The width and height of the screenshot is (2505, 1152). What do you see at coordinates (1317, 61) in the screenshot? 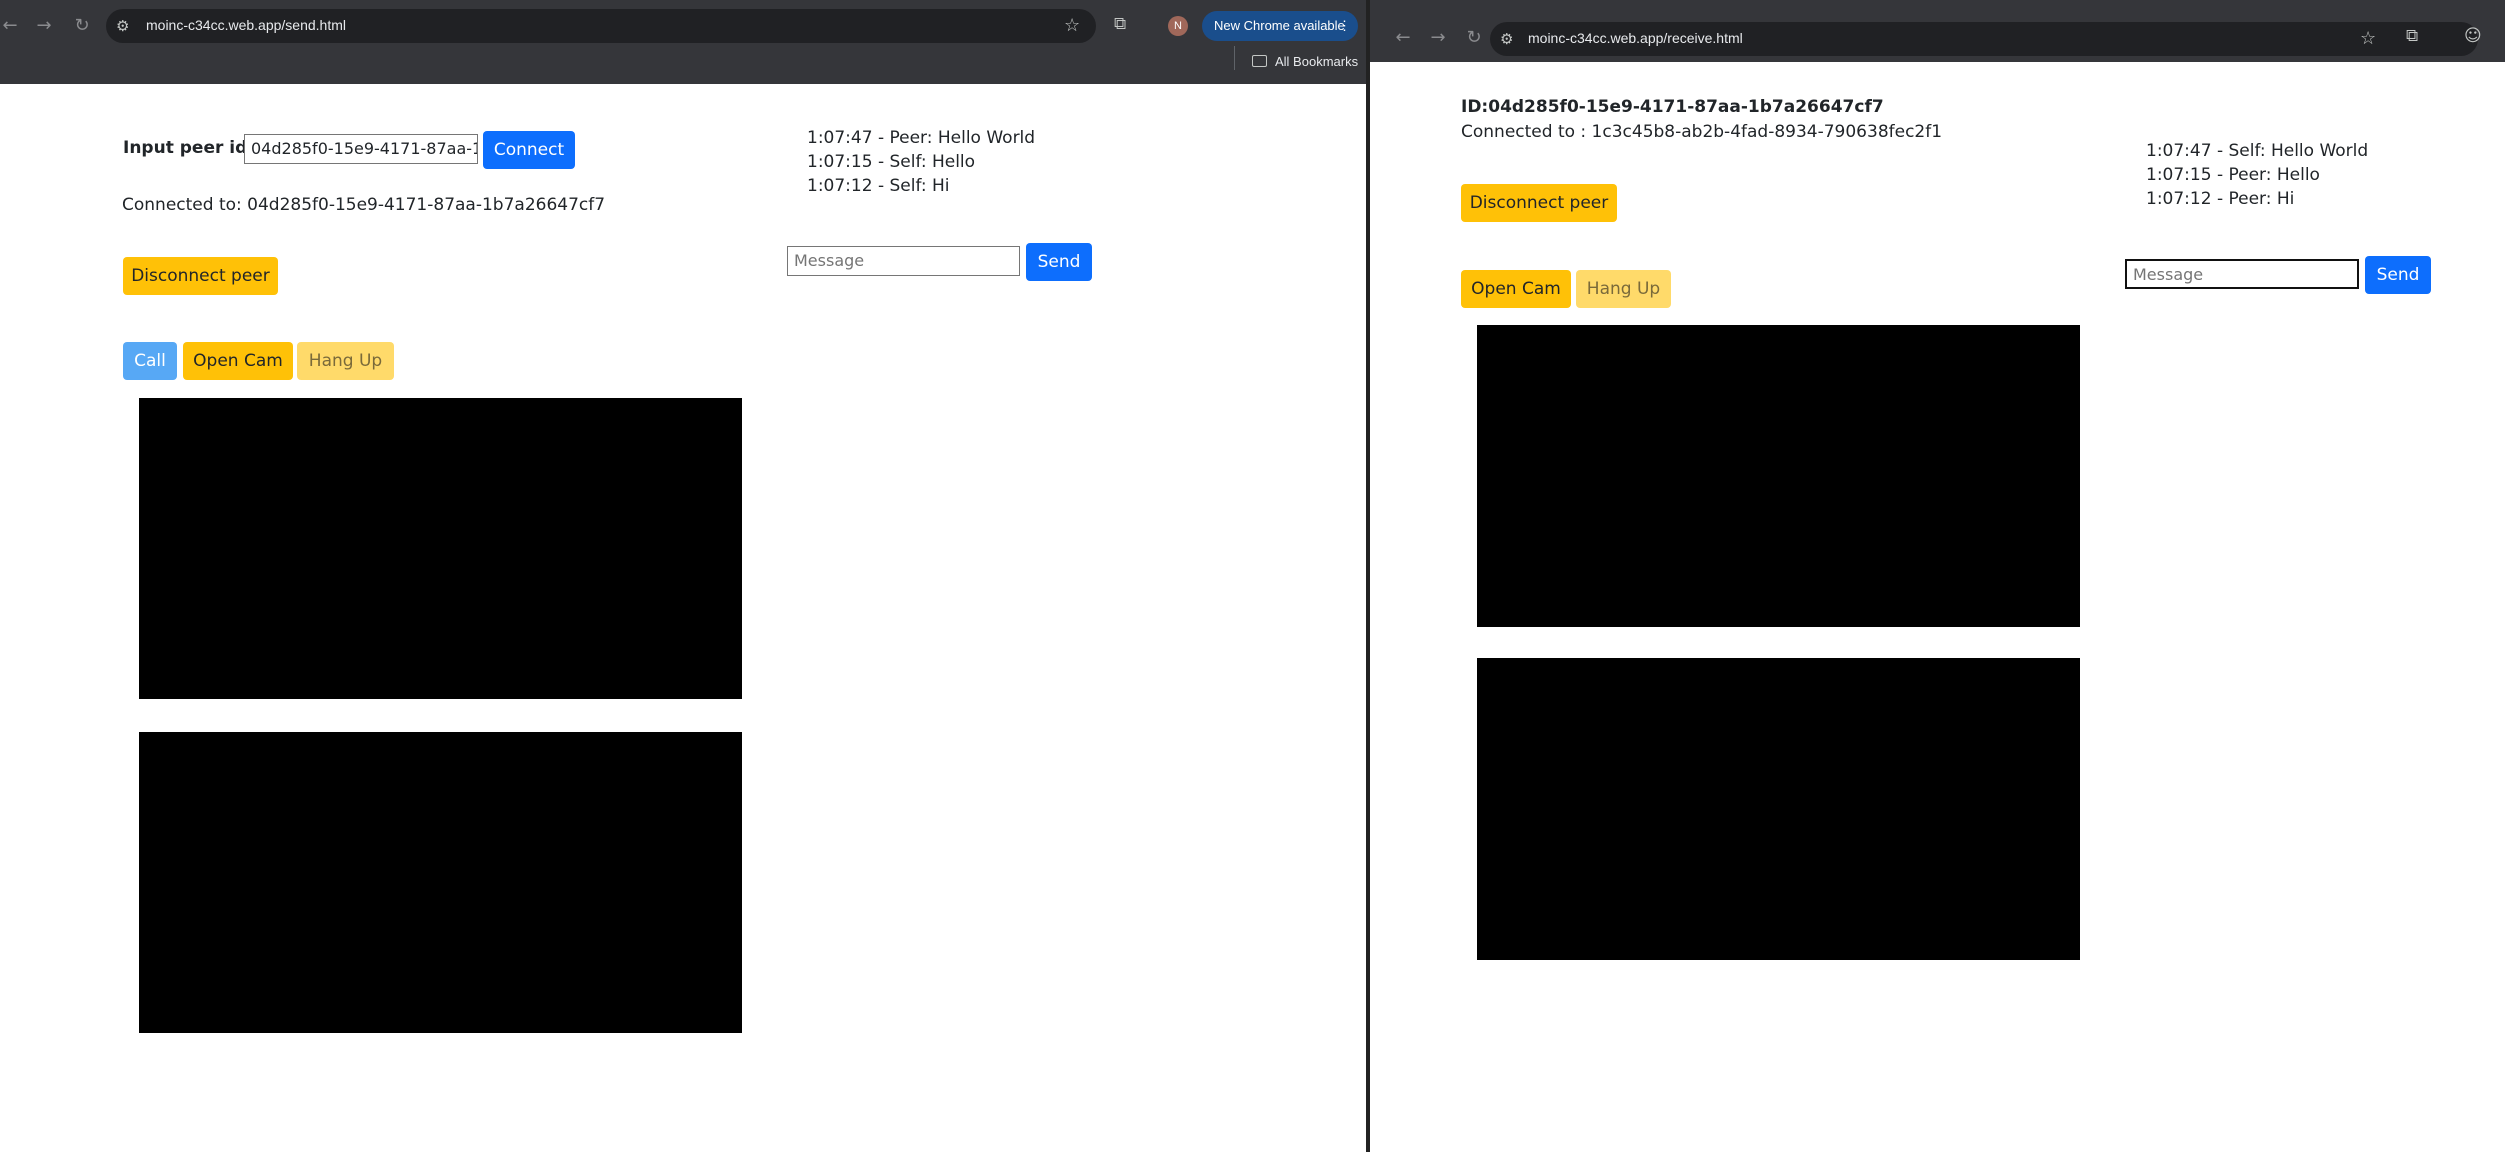
I see `bookmarks-label: All Bookmarks` at bounding box center [1317, 61].